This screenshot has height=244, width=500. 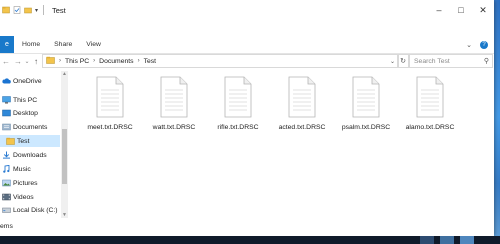 I want to click on ribbon-expand-icon: ⌄, so click(x=469, y=45).